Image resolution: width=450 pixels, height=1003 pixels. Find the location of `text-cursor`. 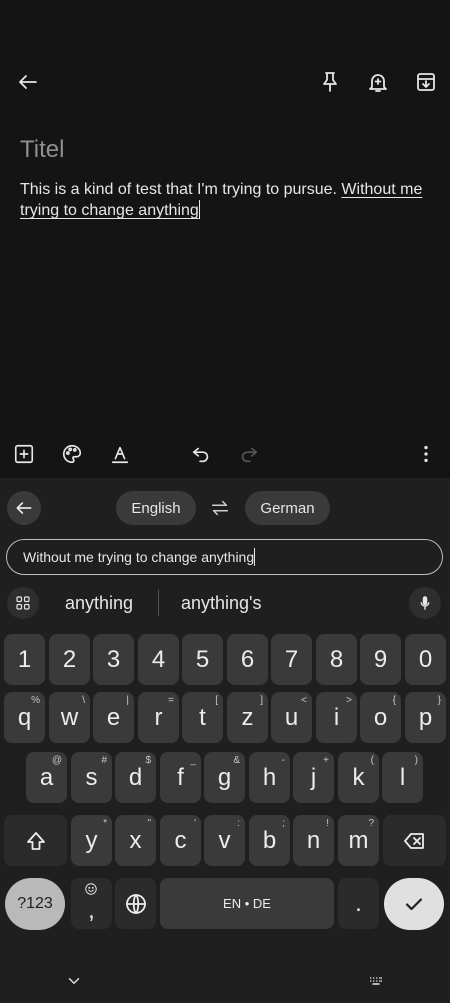

text-cursor is located at coordinates (255, 557).